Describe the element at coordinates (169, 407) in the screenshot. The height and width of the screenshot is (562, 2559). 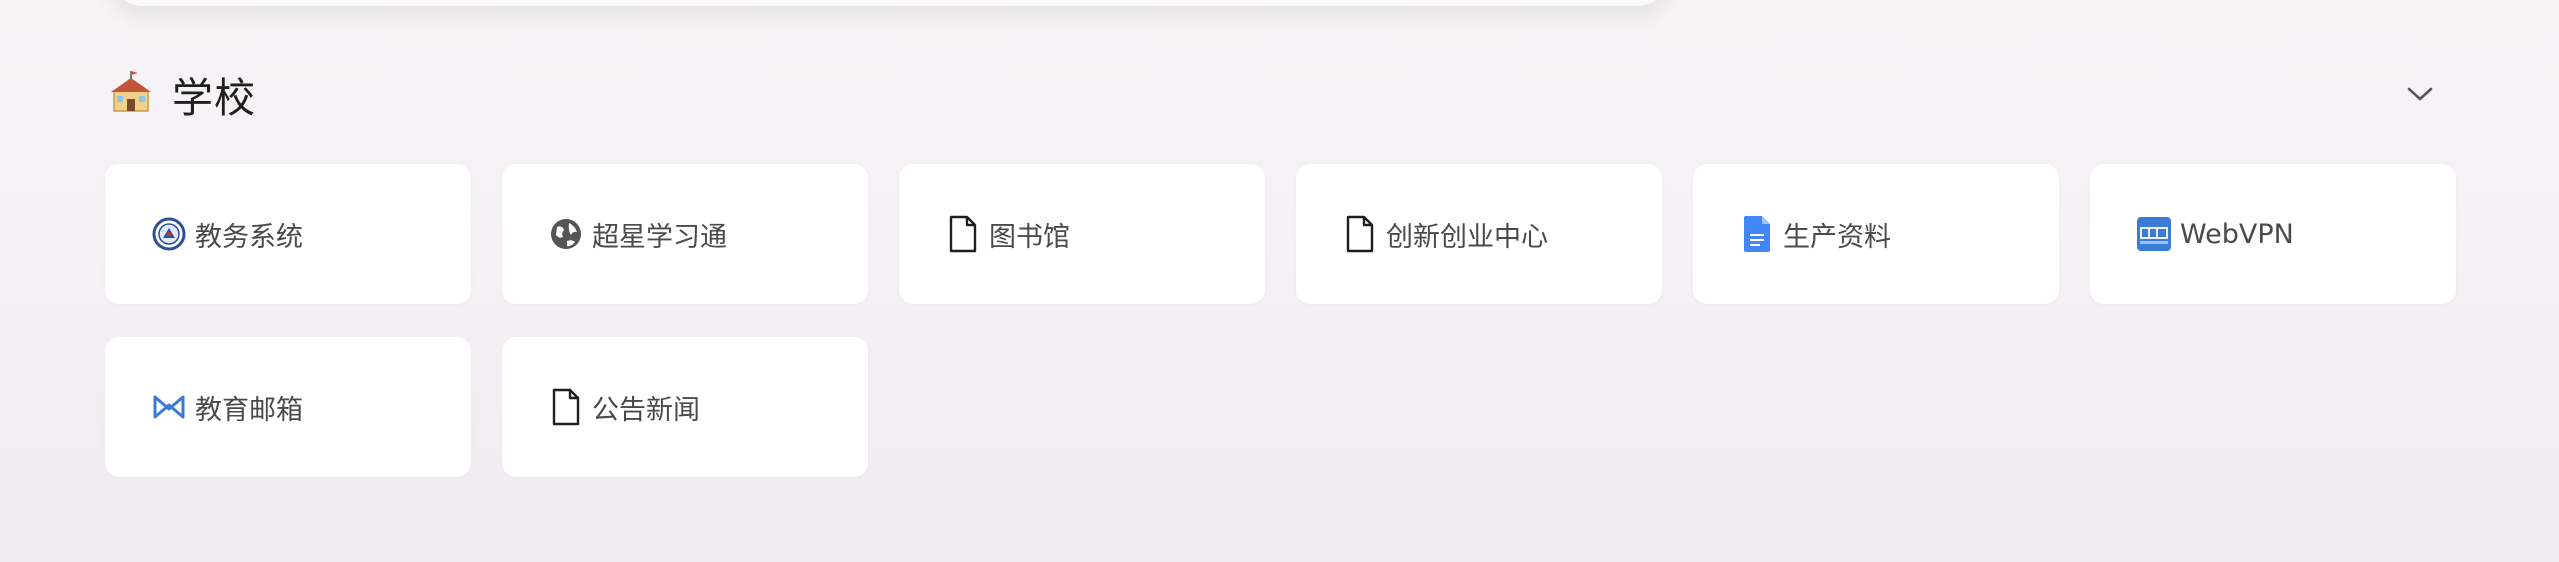
I see `infinity-mail-icon` at that location.